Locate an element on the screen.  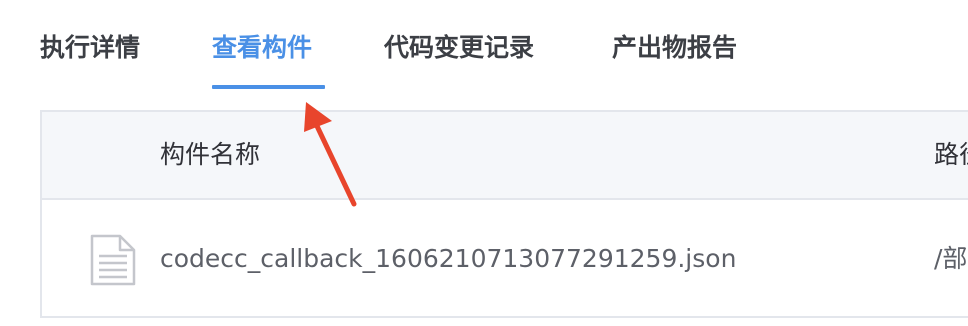
artifact-path: /部 is located at coordinates (951, 258).